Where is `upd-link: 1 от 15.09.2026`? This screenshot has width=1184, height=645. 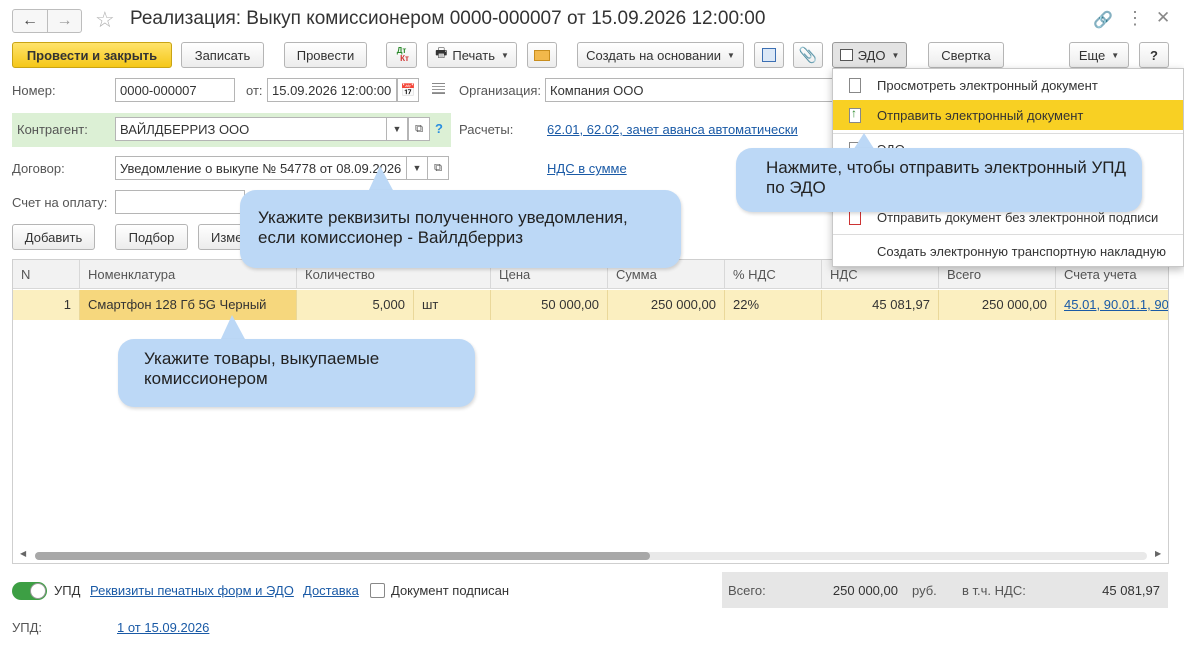 upd-link: 1 от 15.09.2026 is located at coordinates (163, 627).